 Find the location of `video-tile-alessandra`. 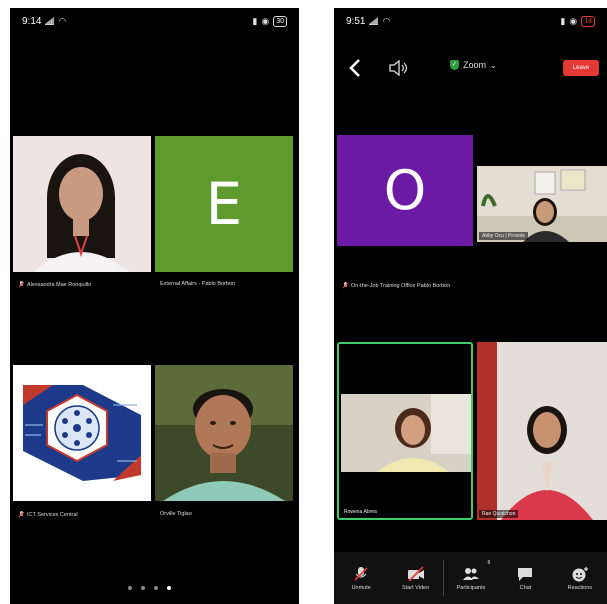

video-tile-alessandra is located at coordinates (82, 204).